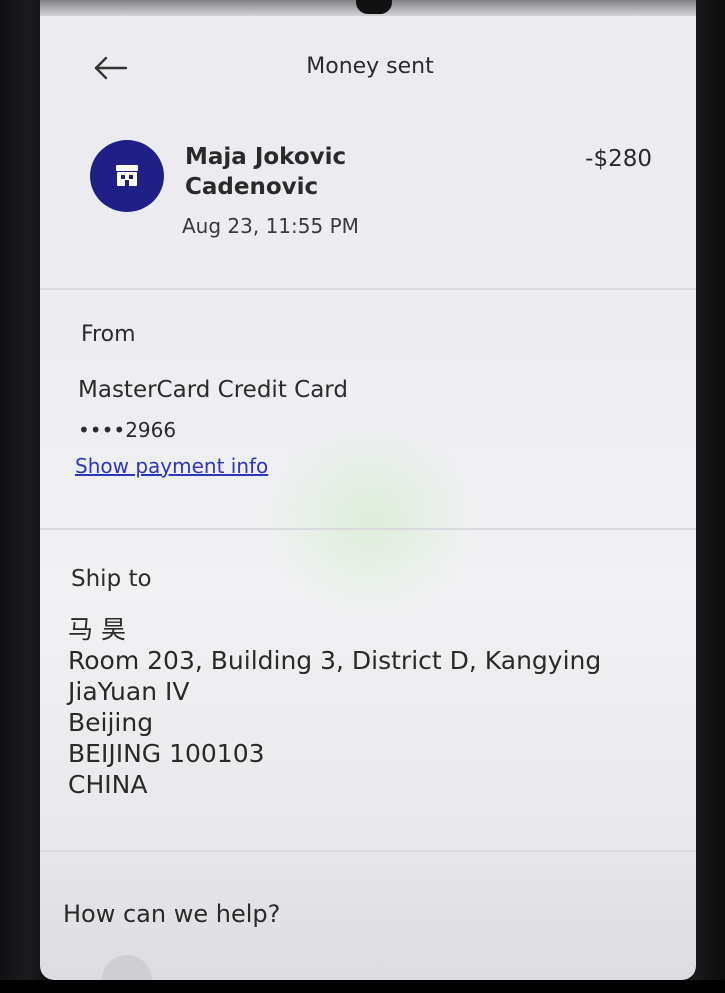  I want to click on bottom-edge, so click(362, 986).